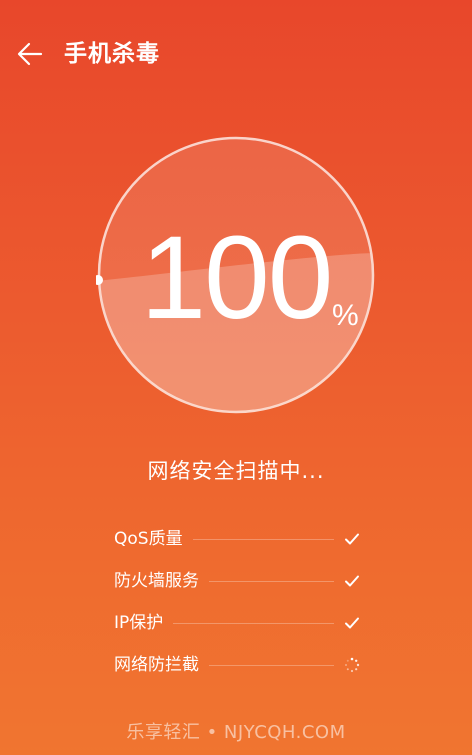  I want to click on arrow-left-icon, so click(30, 54).